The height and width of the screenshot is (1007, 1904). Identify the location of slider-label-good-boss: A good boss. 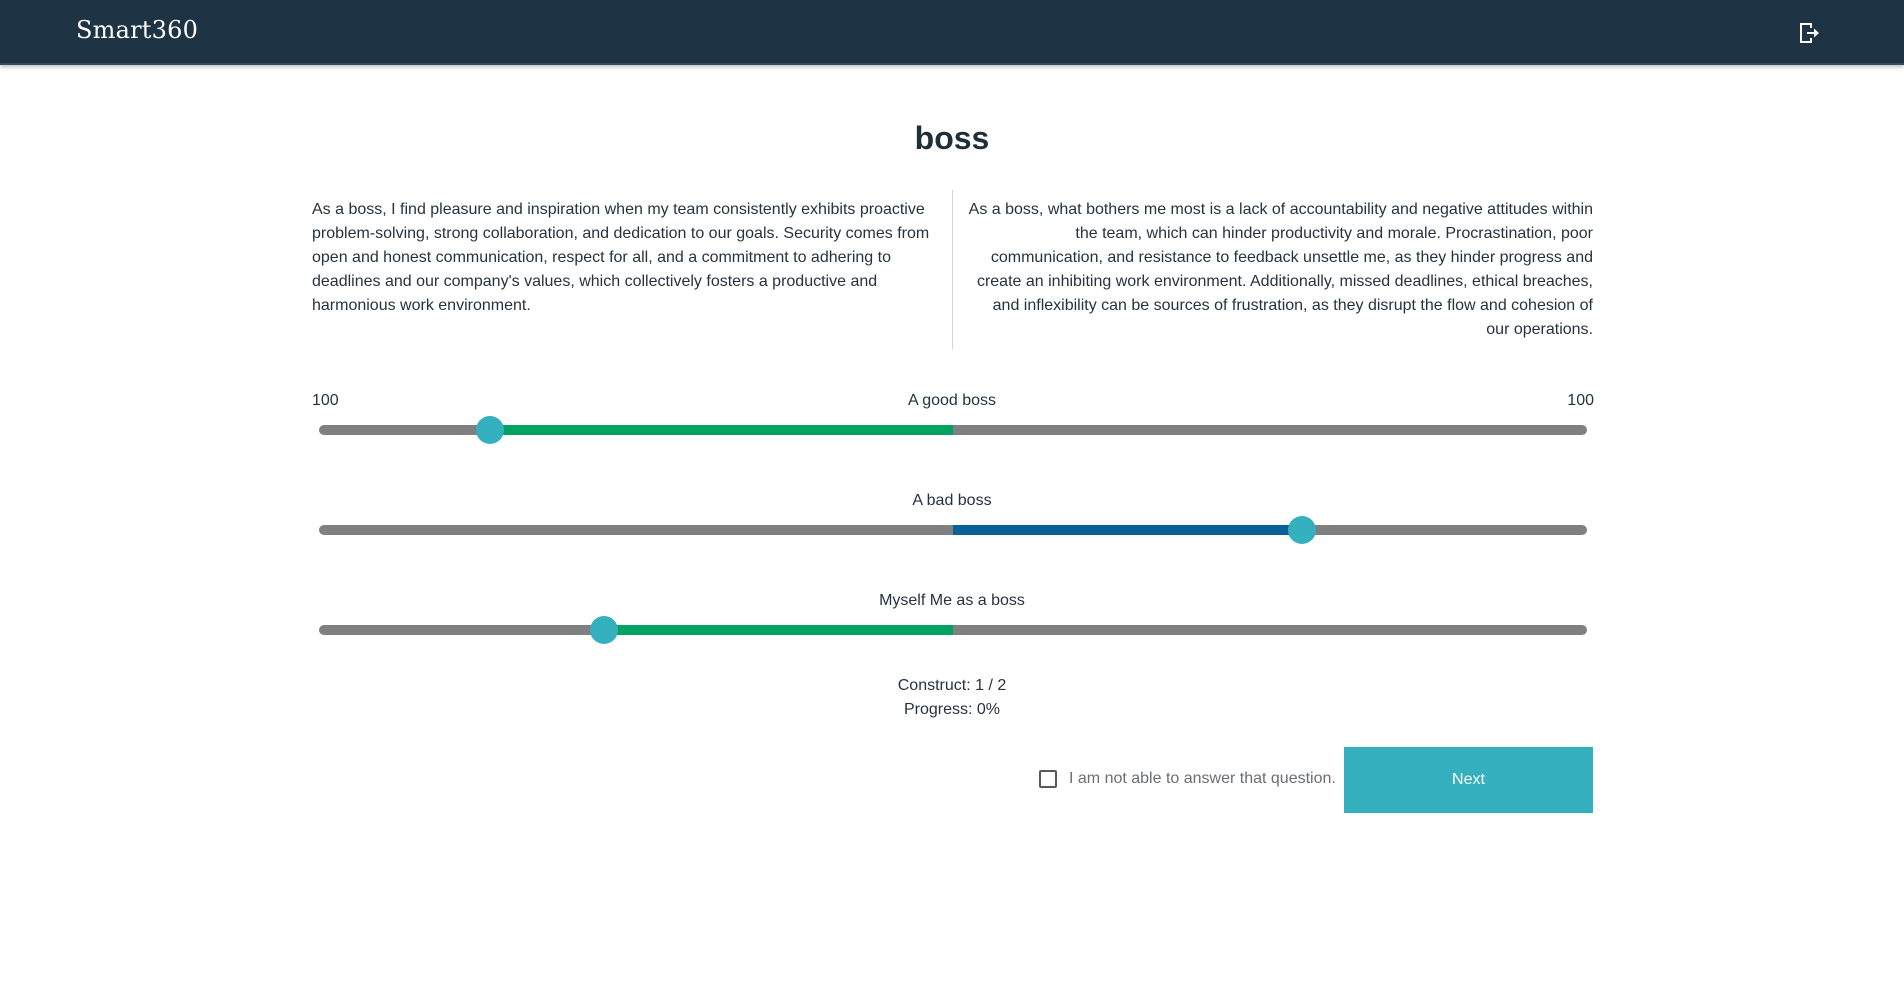
(952, 400).